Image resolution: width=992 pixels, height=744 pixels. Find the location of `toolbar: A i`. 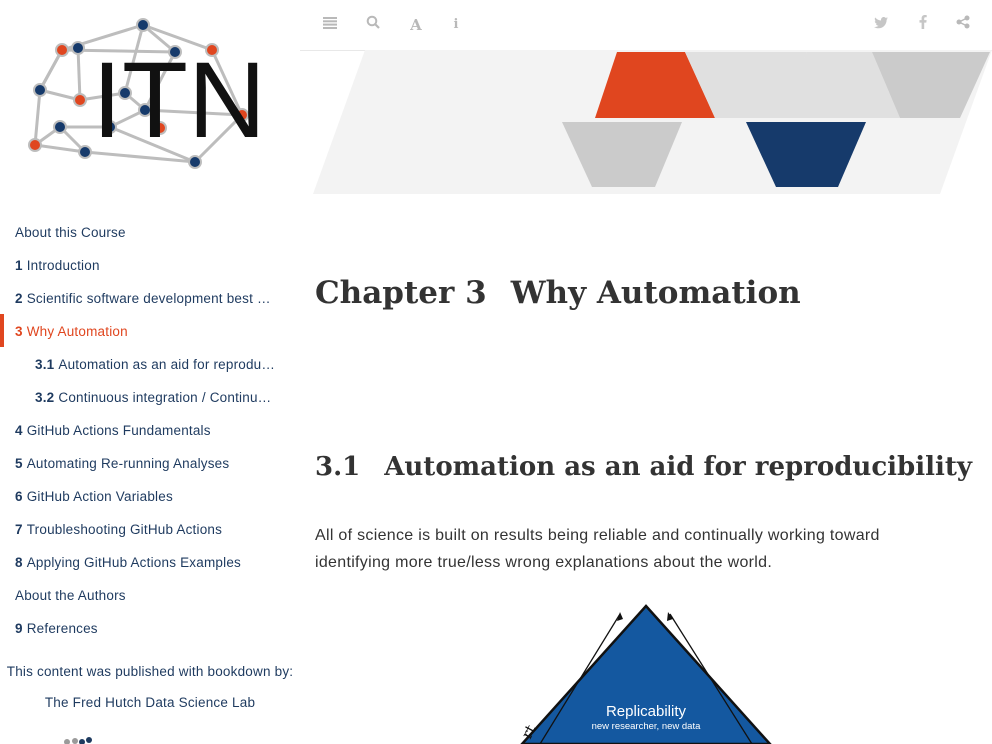

toolbar: A i is located at coordinates (646, 25).